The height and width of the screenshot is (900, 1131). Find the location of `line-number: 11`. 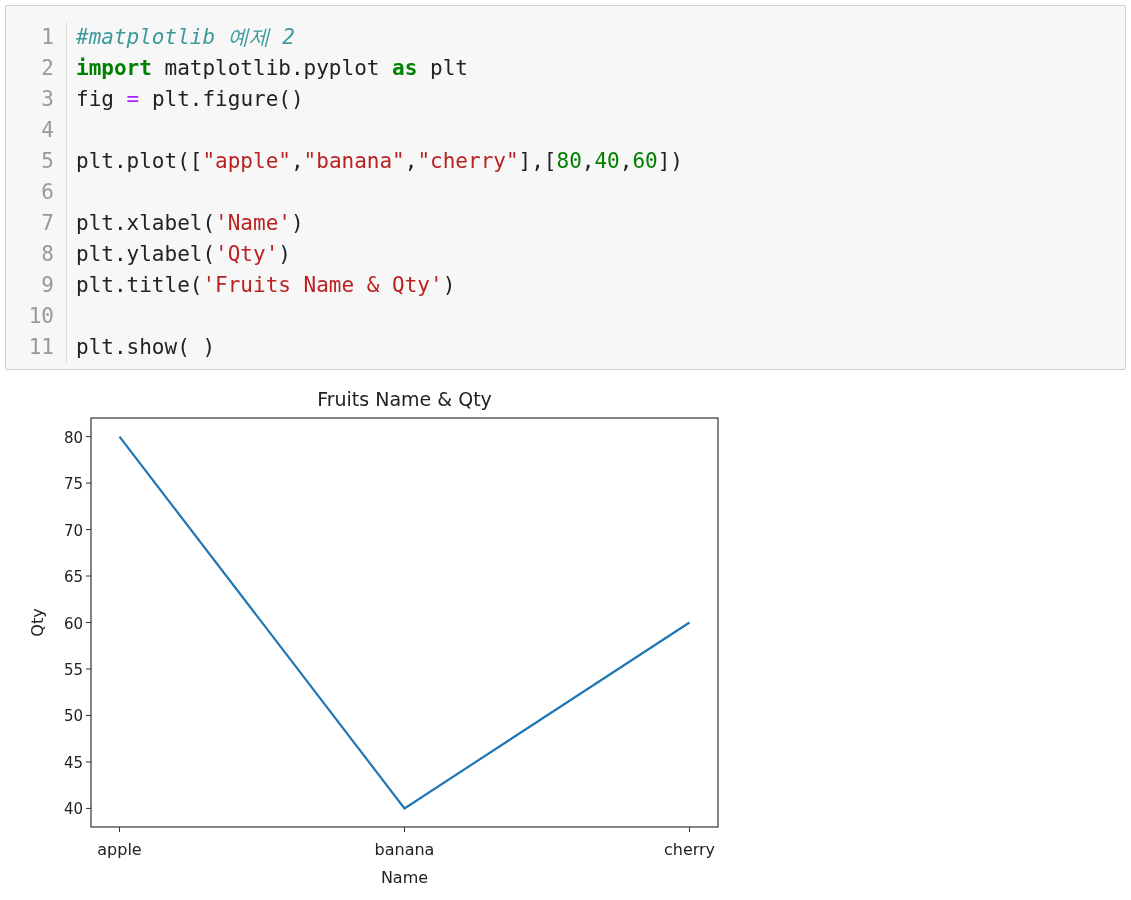

line-number: 11 is located at coordinates (41, 347).